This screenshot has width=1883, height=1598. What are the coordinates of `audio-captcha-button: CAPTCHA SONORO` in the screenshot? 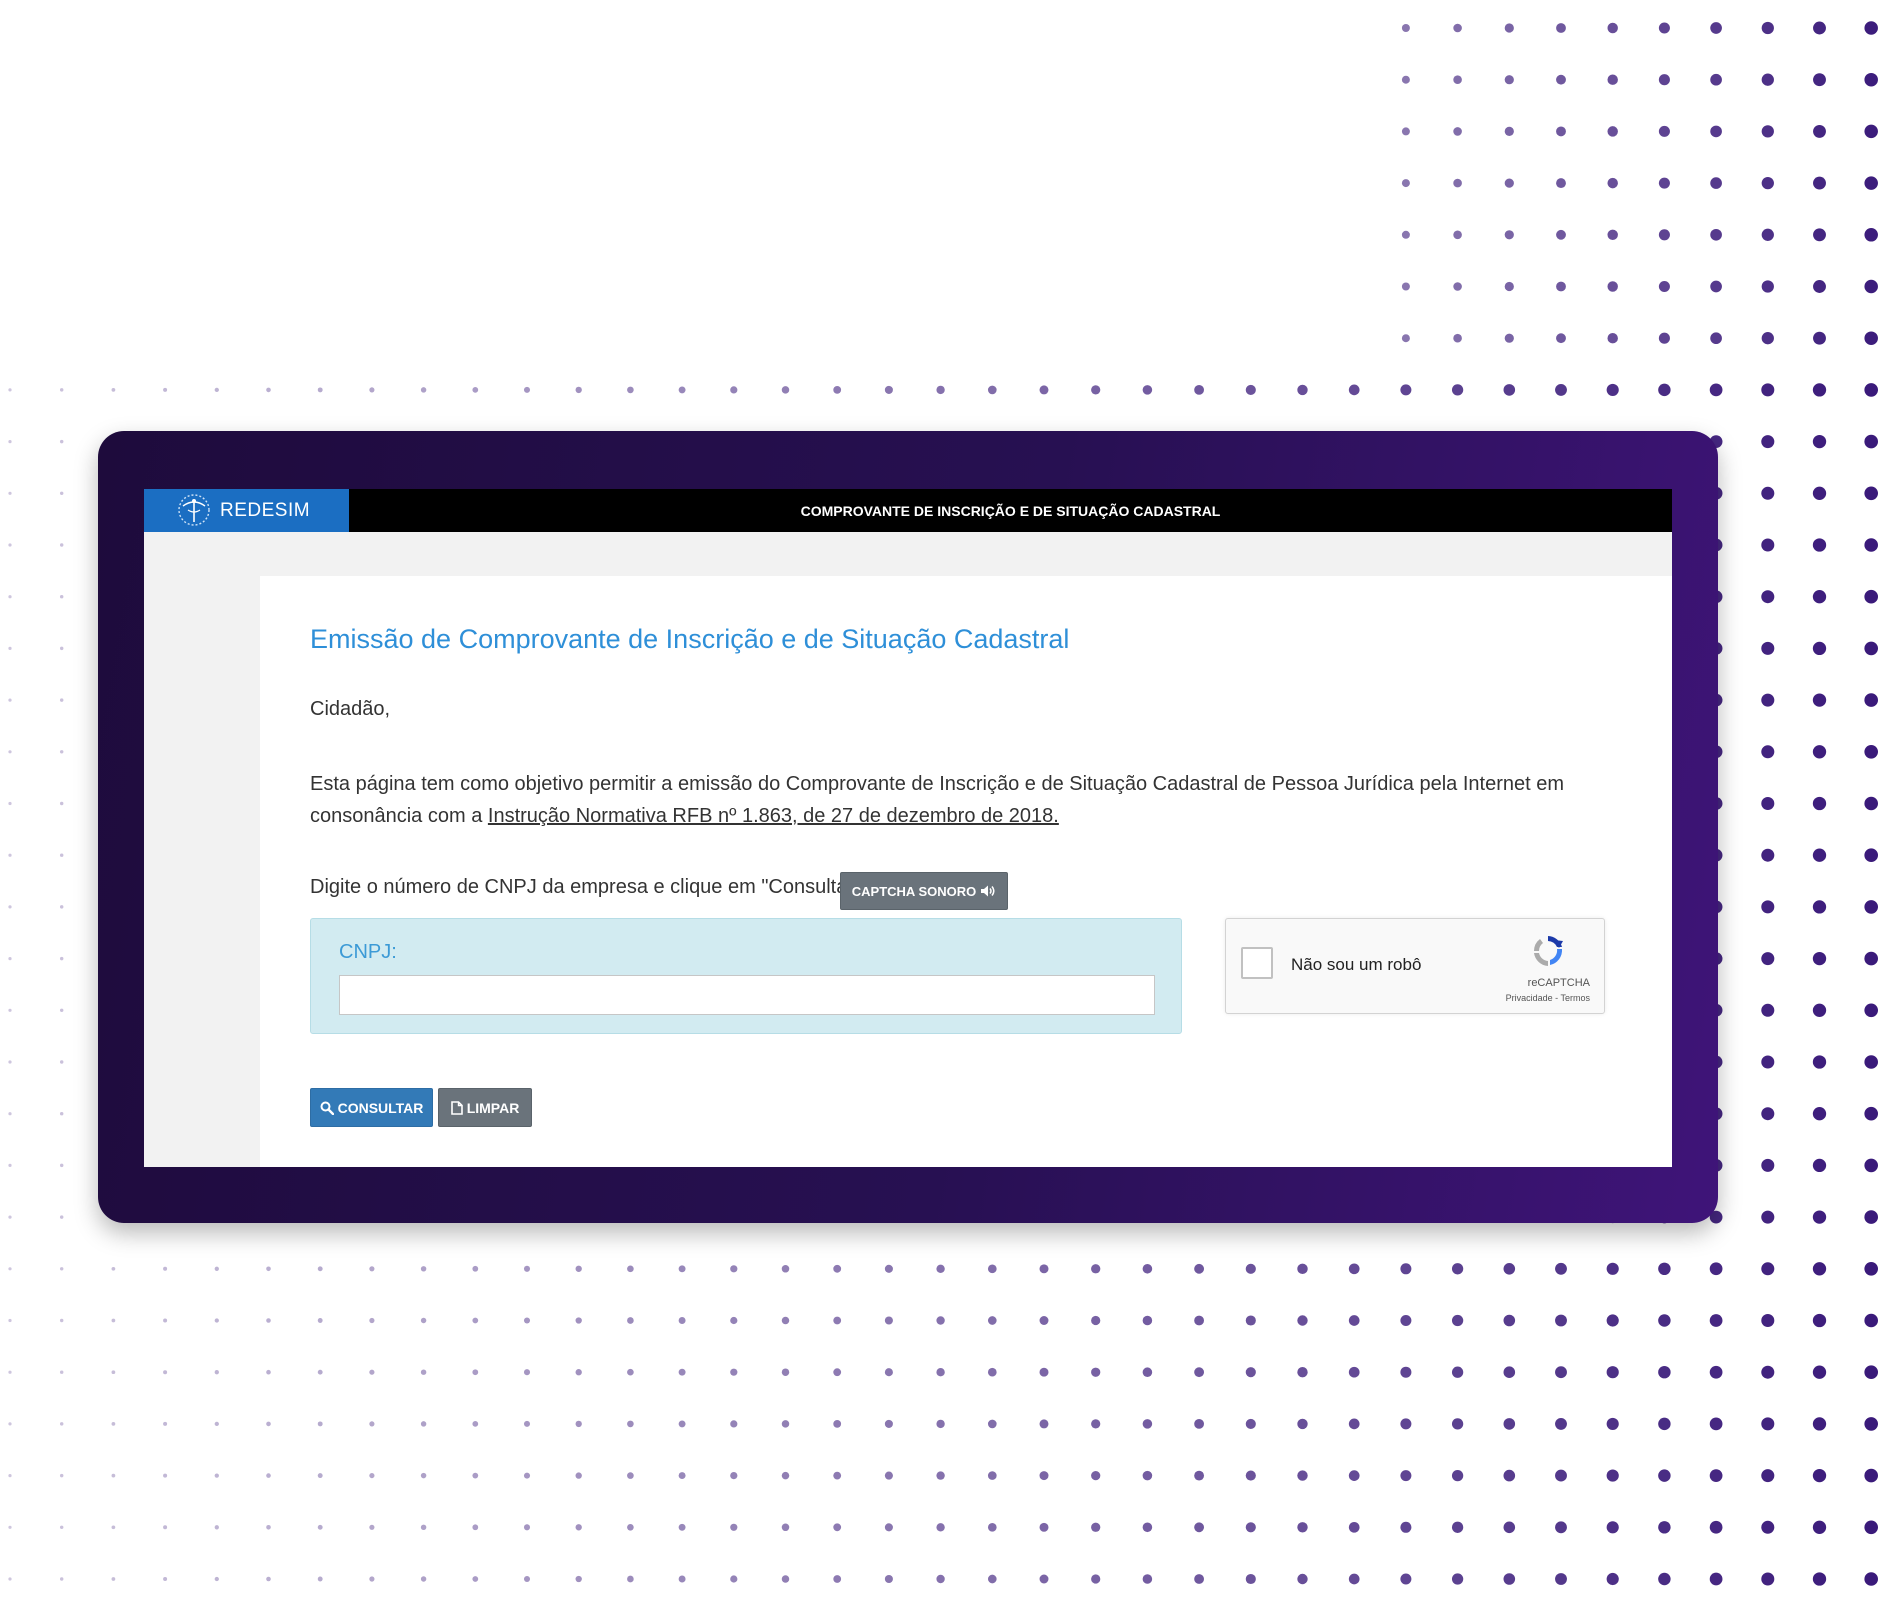 It's located at (924, 891).